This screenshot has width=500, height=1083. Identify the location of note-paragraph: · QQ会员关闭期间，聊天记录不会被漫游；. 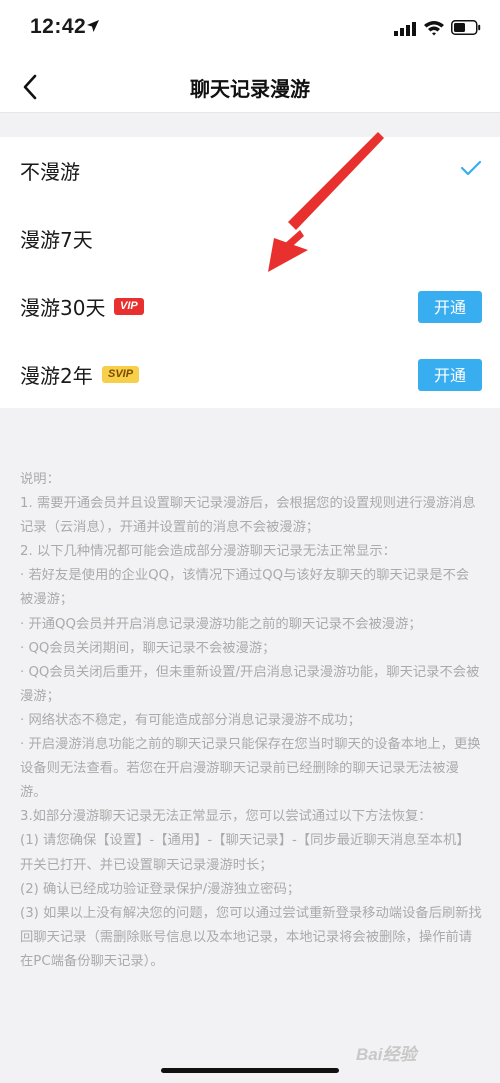
(148, 648).